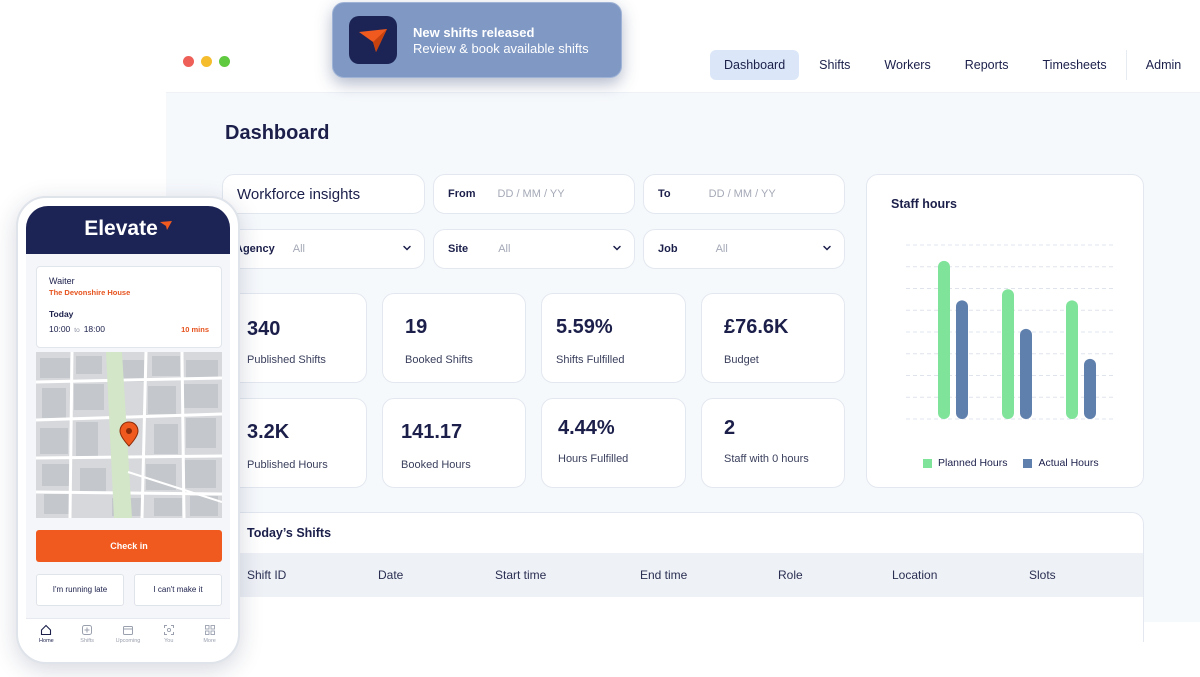  What do you see at coordinates (613, 338) in the screenshot?
I see `stat-card-shifts-fulfilled: 5.59% Shifts Fulfilled` at bounding box center [613, 338].